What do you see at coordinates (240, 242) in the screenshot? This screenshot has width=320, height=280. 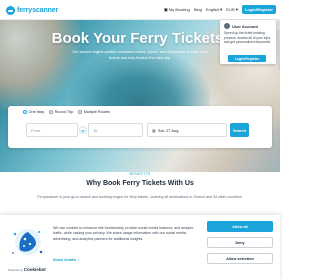 I see `deny-button: Deny` at bounding box center [240, 242].